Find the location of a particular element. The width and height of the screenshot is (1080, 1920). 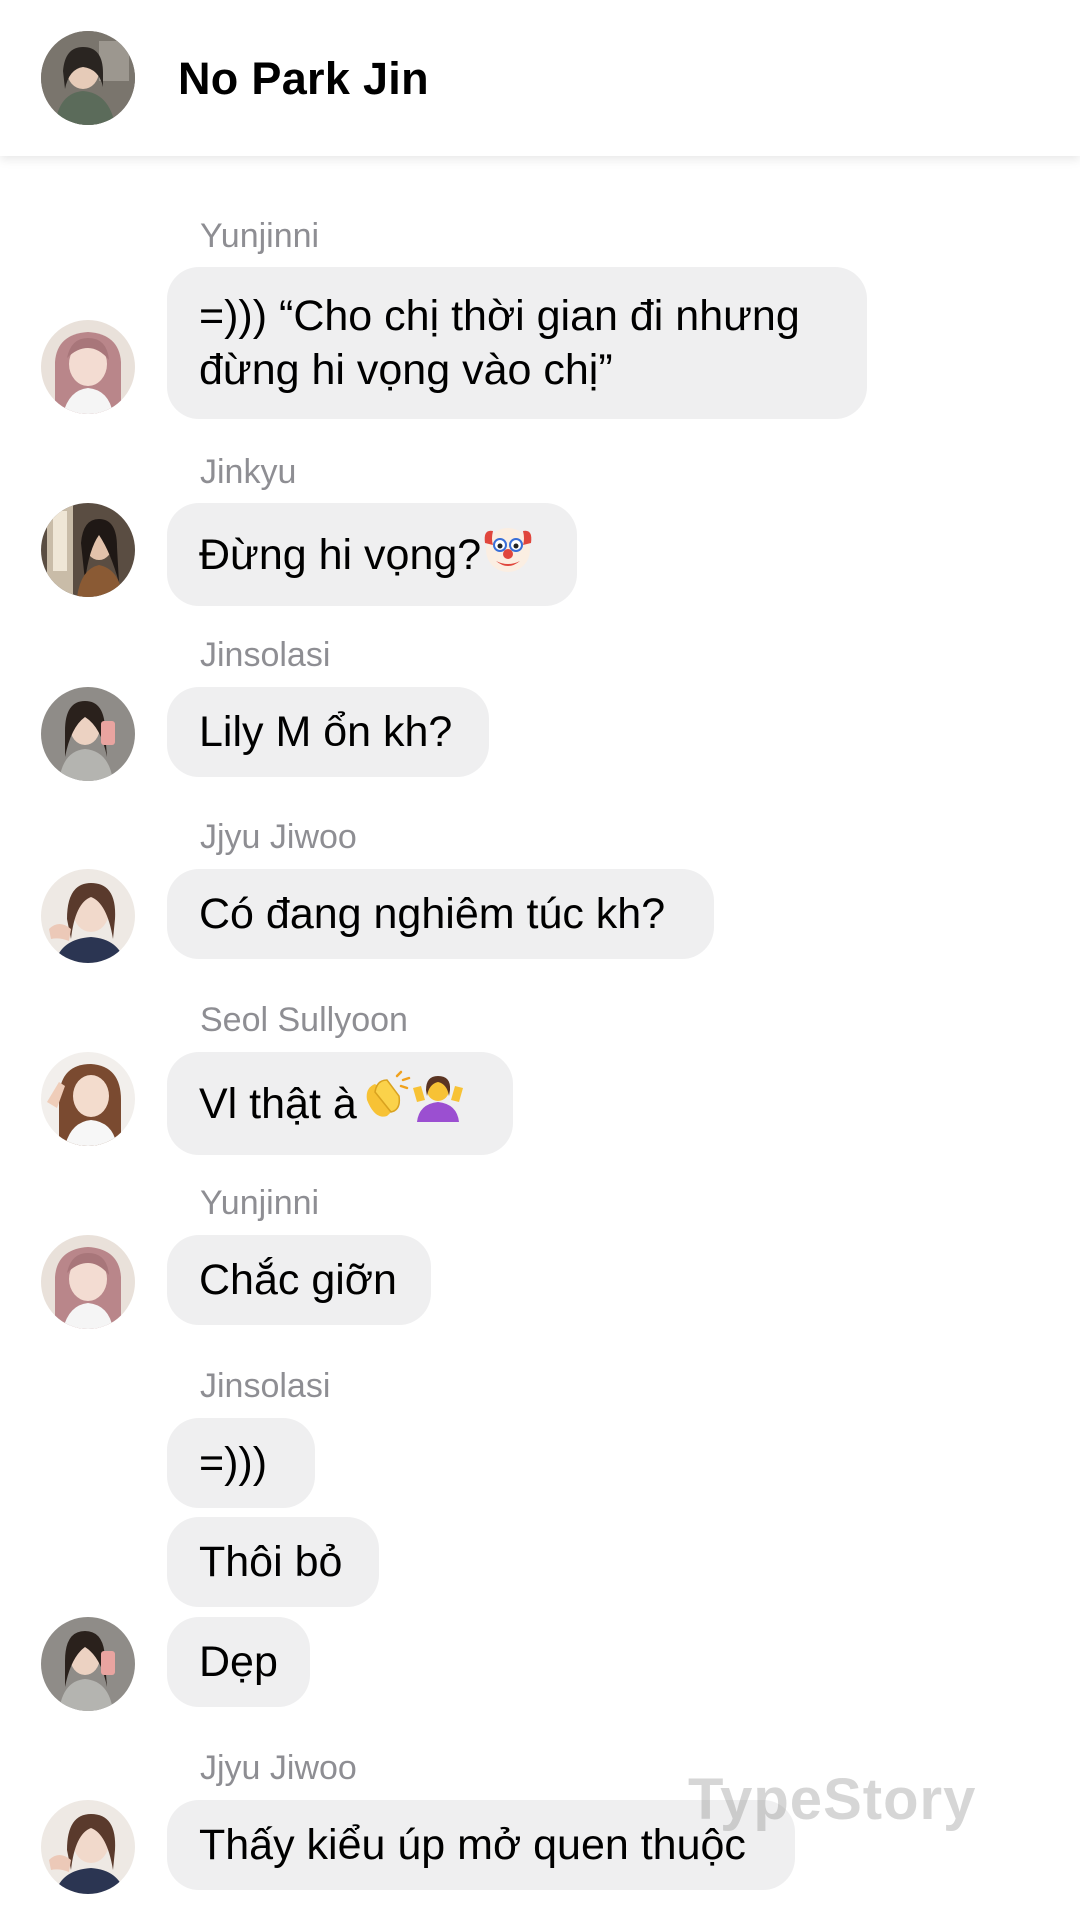

message-bubble: Thôi bỏ is located at coordinates (273, 1562).